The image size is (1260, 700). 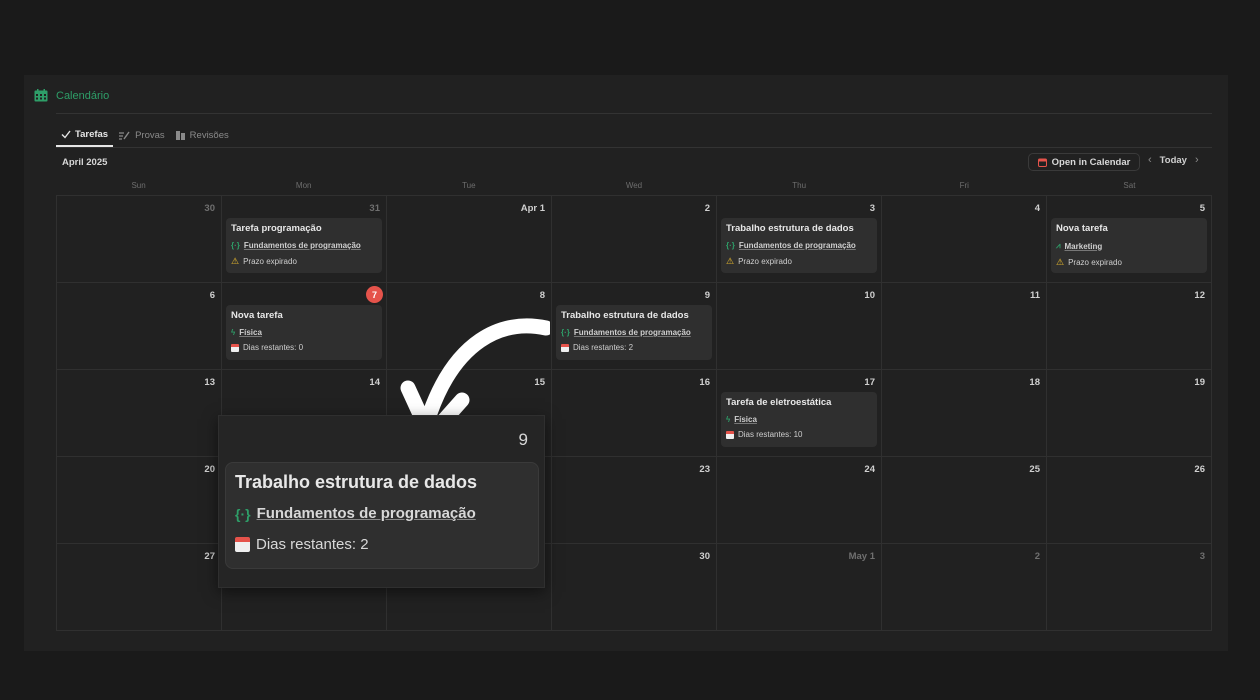 What do you see at coordinates (779, 402) in the screenshot?
I see `event-title: Tarefa de eletroestática` at bounding box center [779, 402].